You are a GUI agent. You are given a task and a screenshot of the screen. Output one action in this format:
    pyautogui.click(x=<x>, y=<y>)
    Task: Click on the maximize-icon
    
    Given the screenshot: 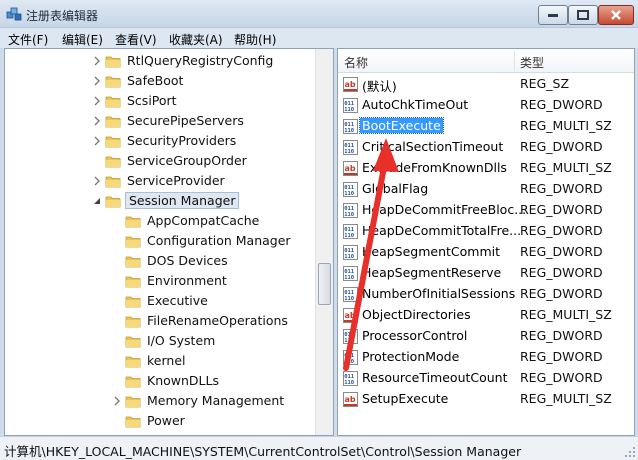 What is the action you would take?
    pyautogui.click(x=583, y=15)
    